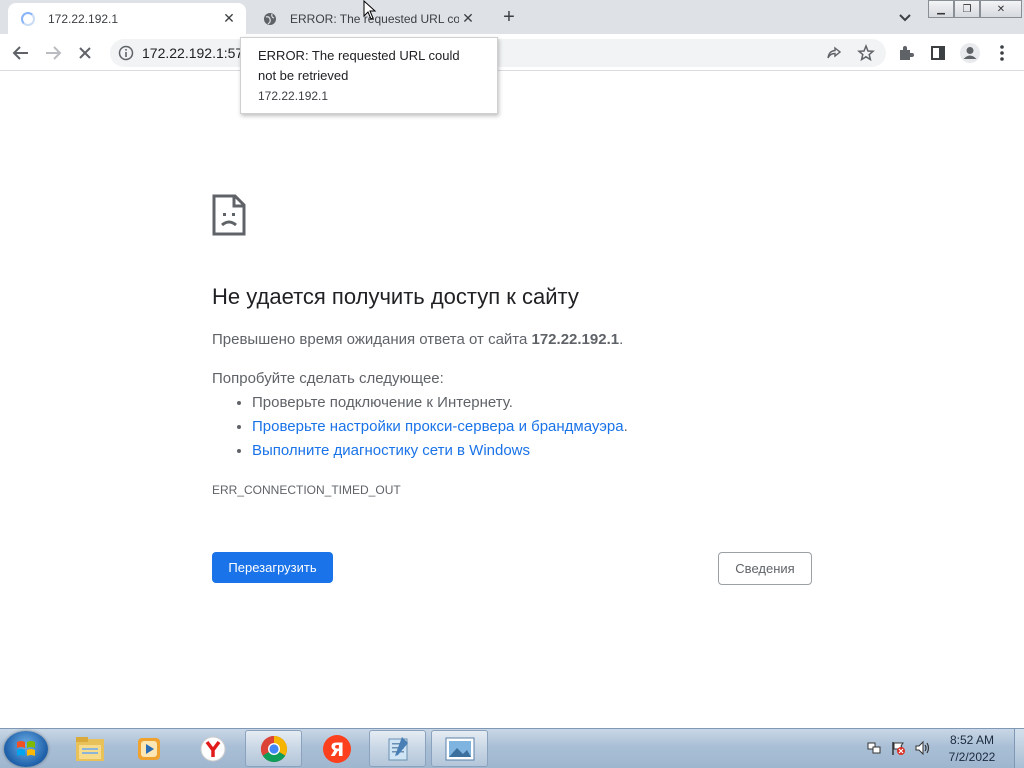 The width and height of the screenshot is (1024, 768). I want to click on details-button: Сведения, so click(765, 568).